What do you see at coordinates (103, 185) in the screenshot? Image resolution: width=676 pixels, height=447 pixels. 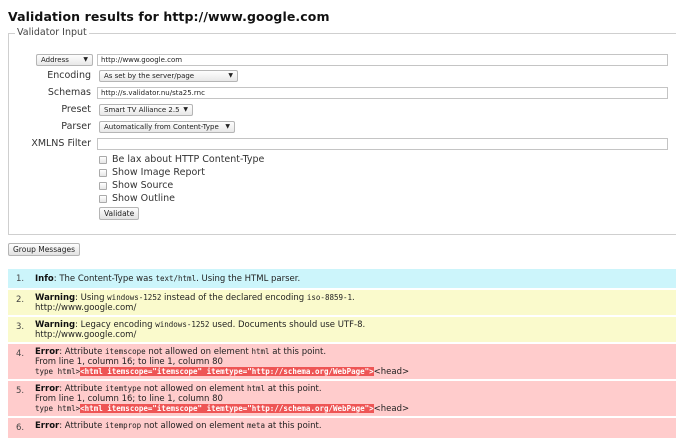 I see `show-source-checkbox` at bounding box center [103, 185].